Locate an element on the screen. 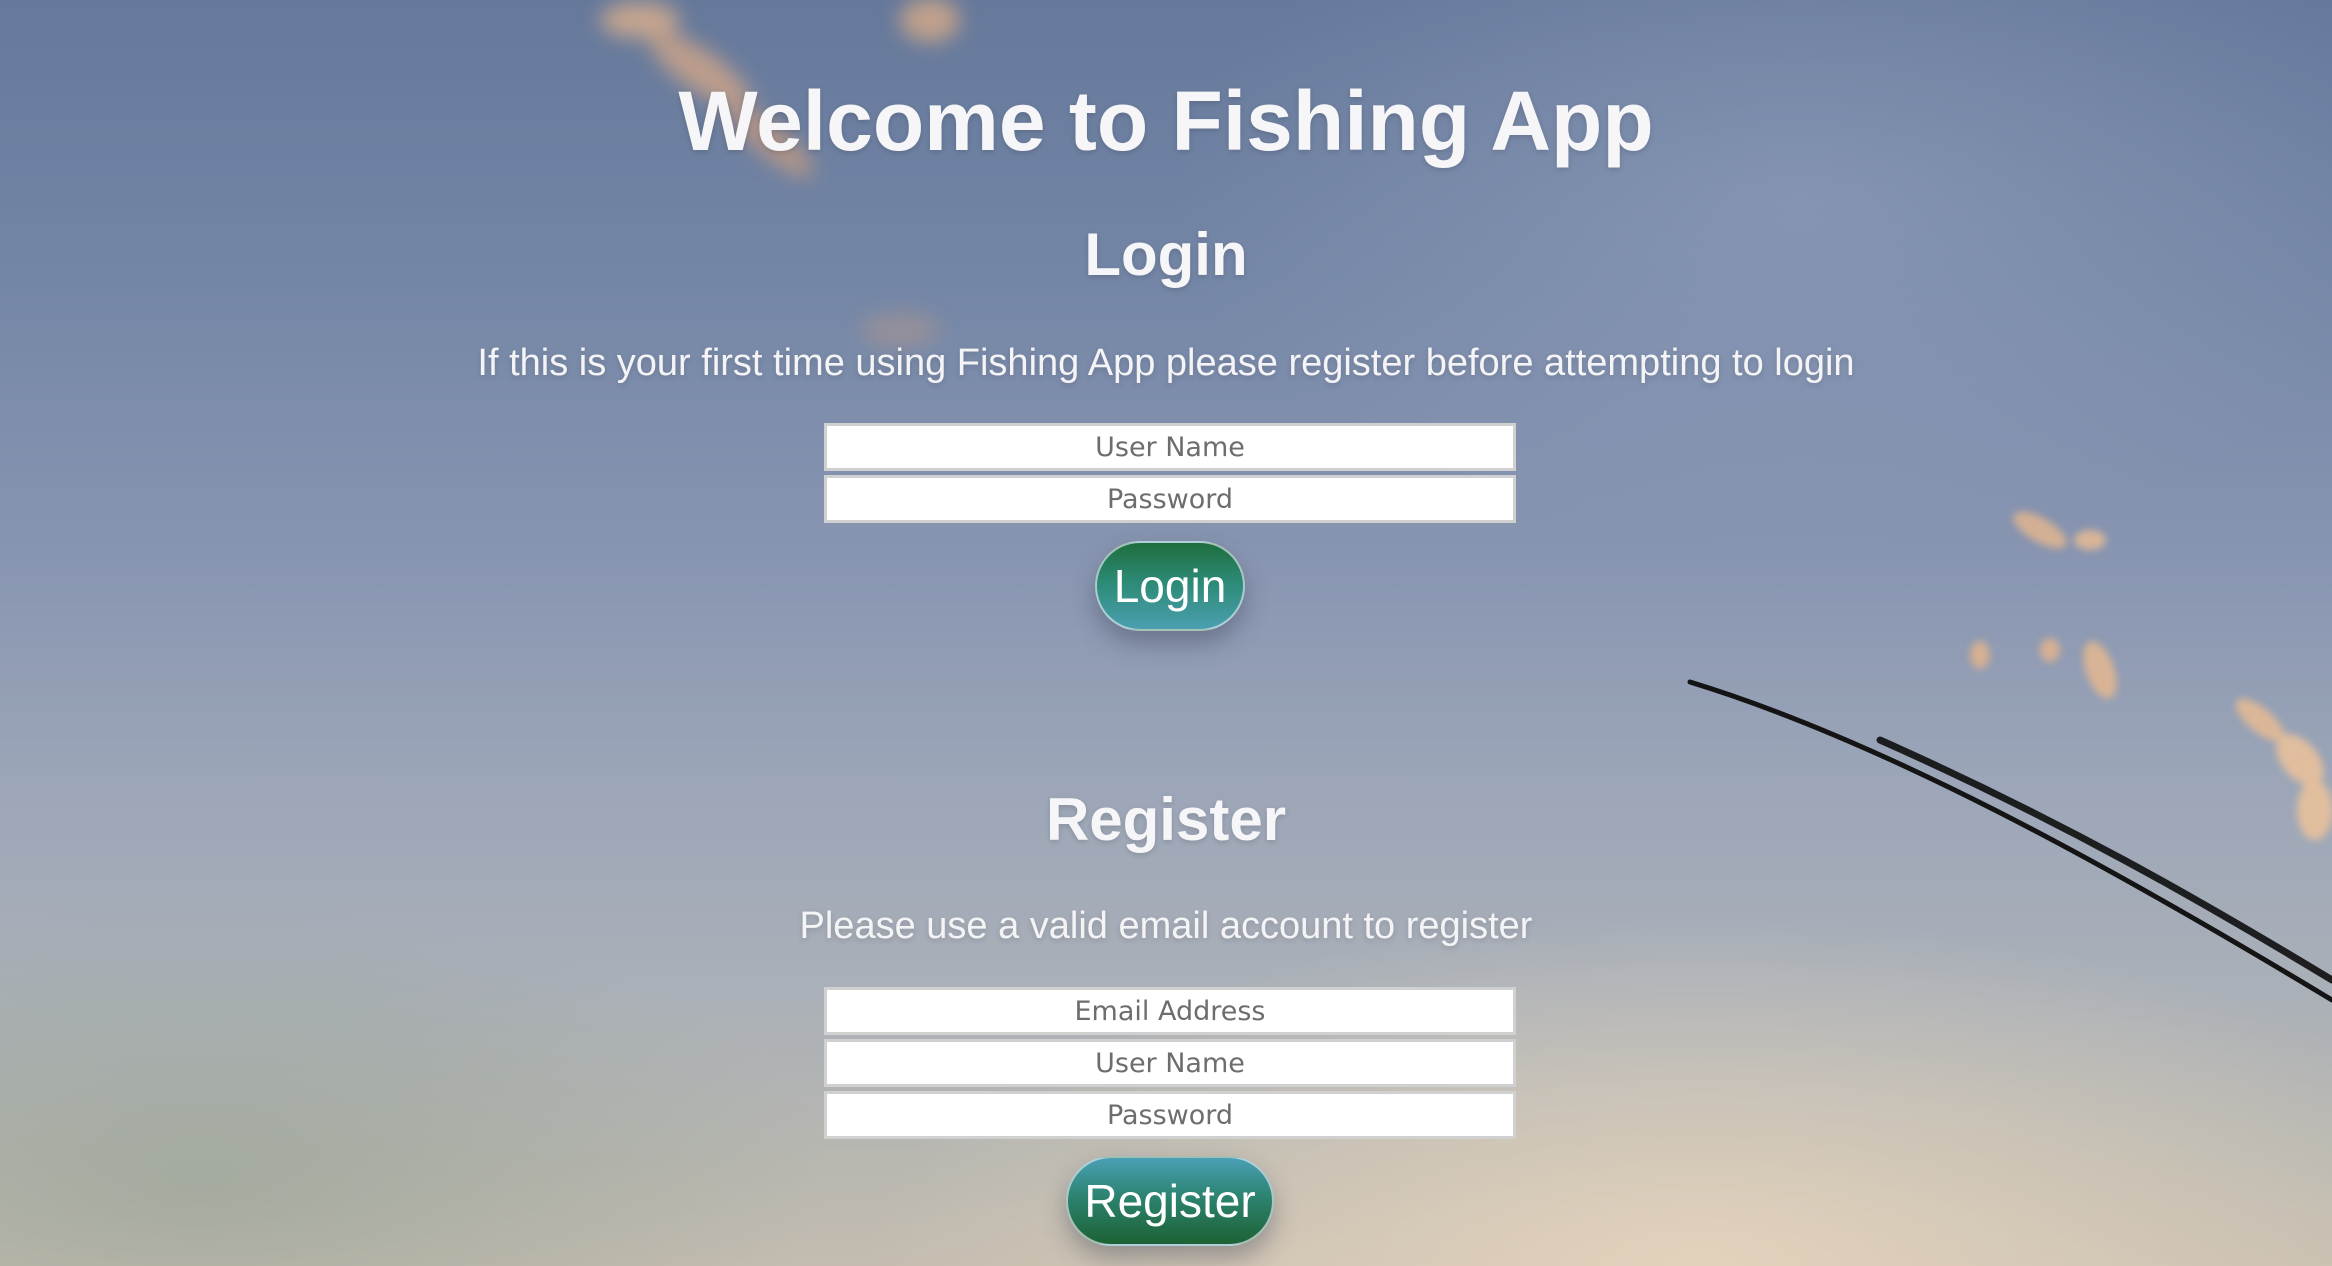 This screenshot has height=1266, width=2332. register-email-input is located at coordinates (1170, 1011).